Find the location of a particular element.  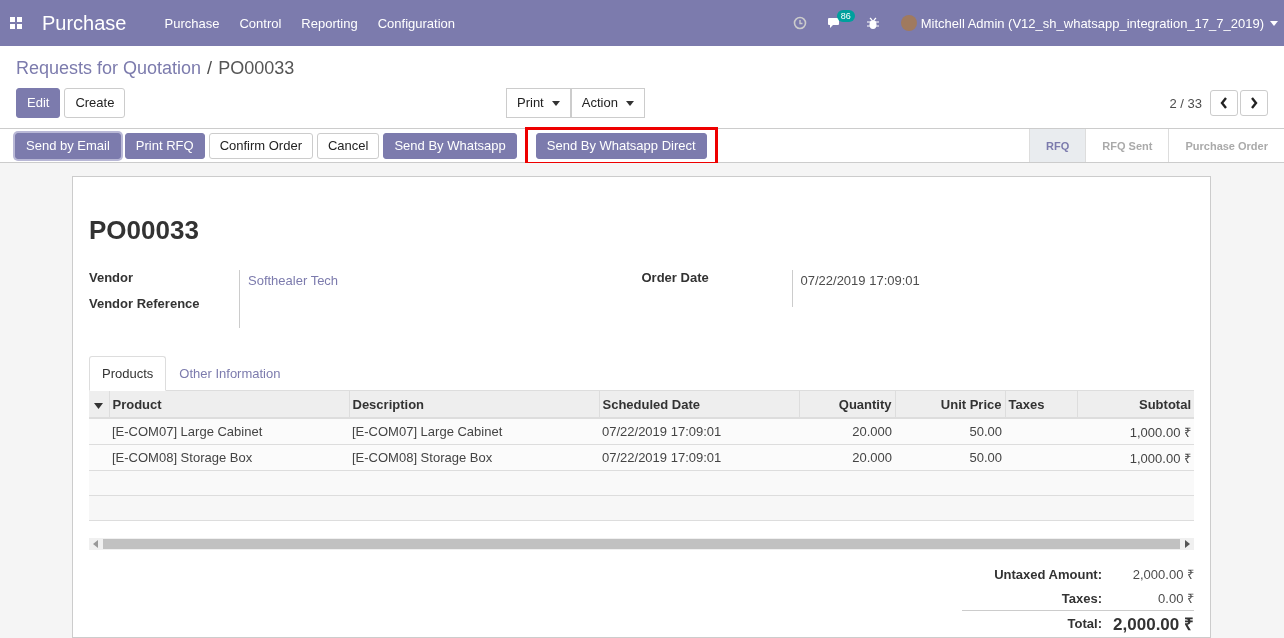

pager-value: 2 / 33 is located at coordinates (1185, 103).